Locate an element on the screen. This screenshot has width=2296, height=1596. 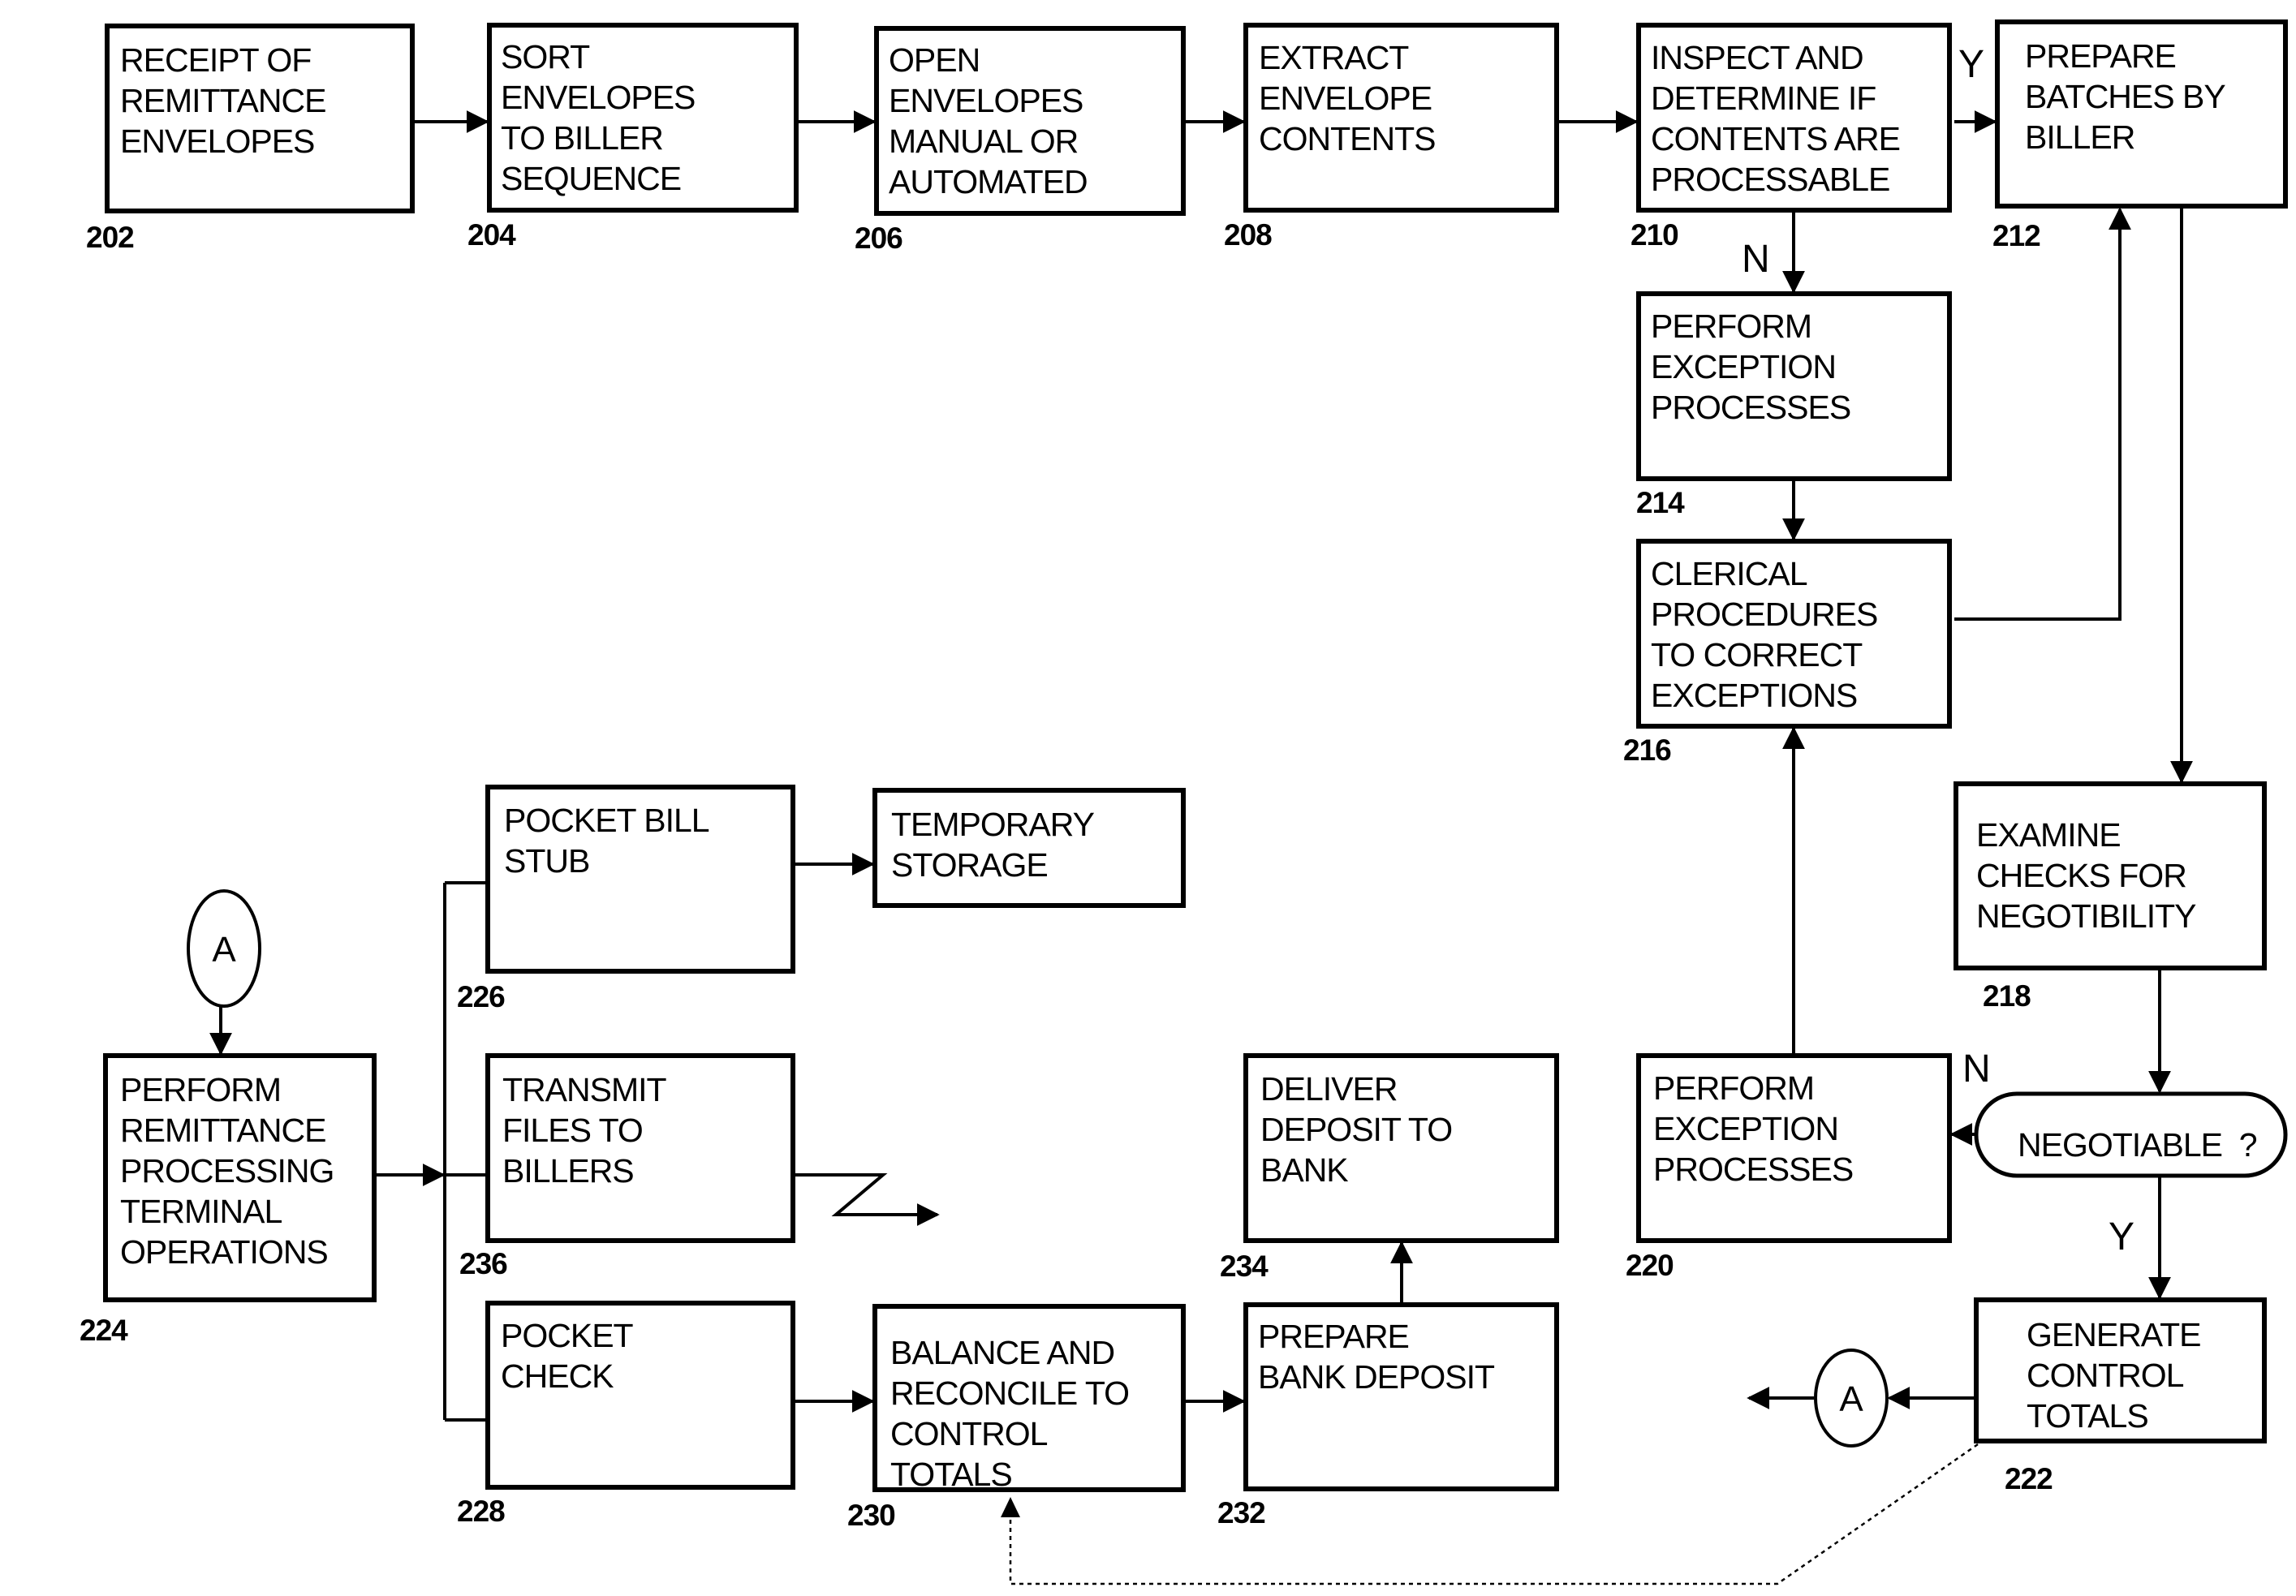
box-text-line: TO BILLER is located at coordinates (582, 138).